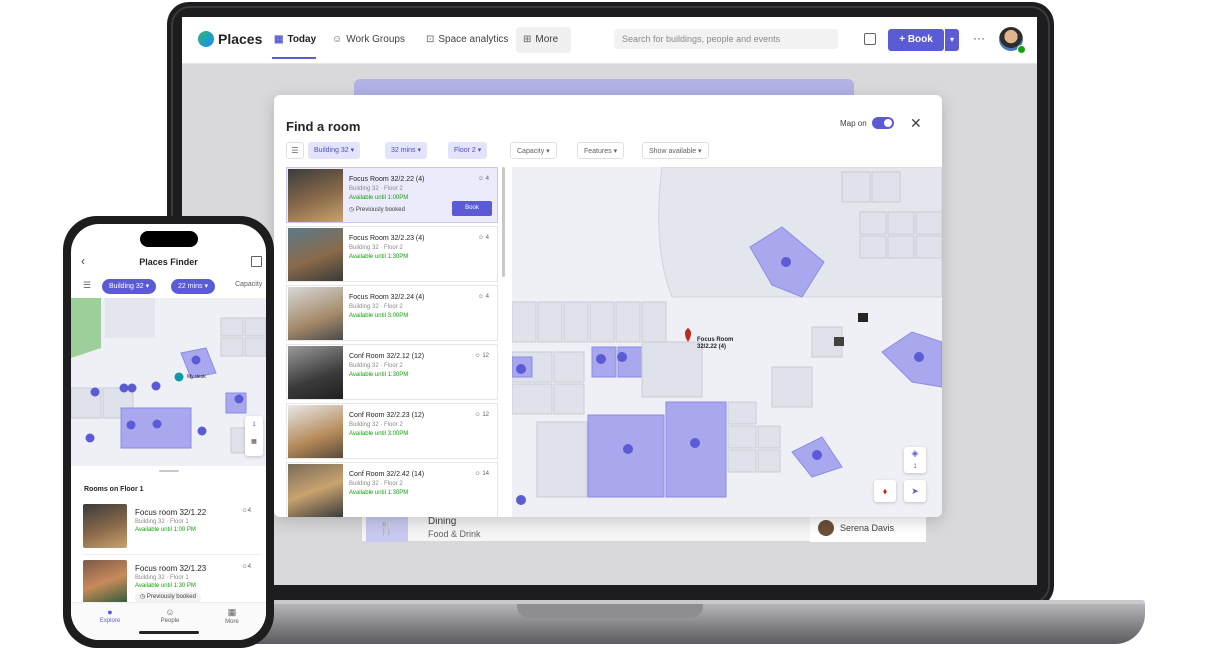 The height and width of the screenshot is (653, 1220). What do you see at coordinates (169, 239) in the screenshot?
I see `dynamic-island` at bounding box center [169, 239].